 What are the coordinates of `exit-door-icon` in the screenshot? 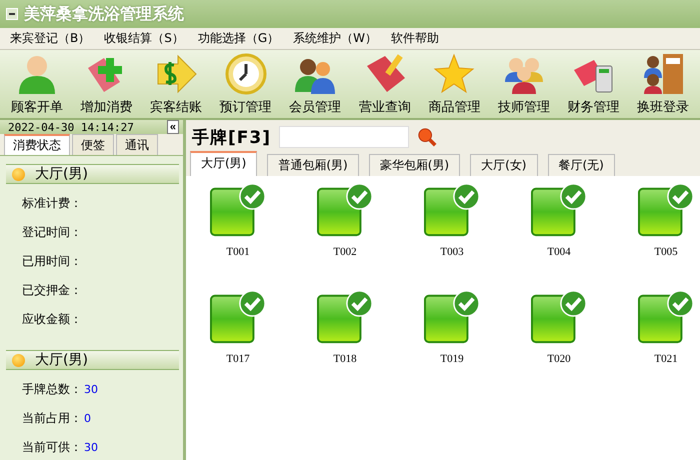 It's located at (663, 74).